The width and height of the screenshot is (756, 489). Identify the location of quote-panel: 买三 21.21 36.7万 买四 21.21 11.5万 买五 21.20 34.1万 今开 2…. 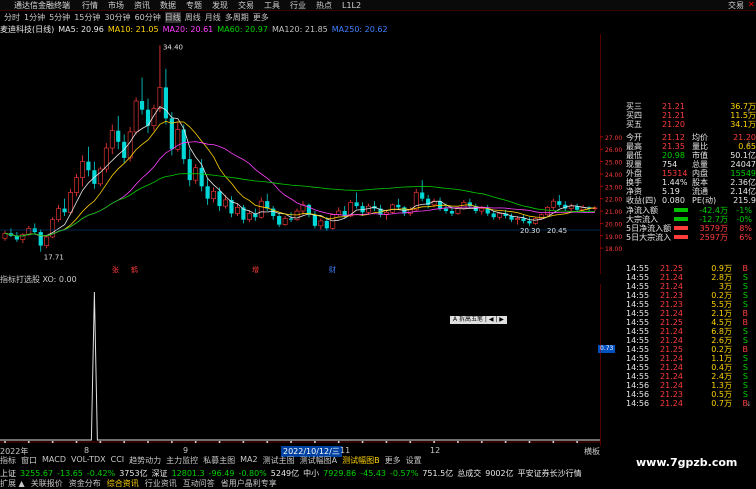
(691, 172).